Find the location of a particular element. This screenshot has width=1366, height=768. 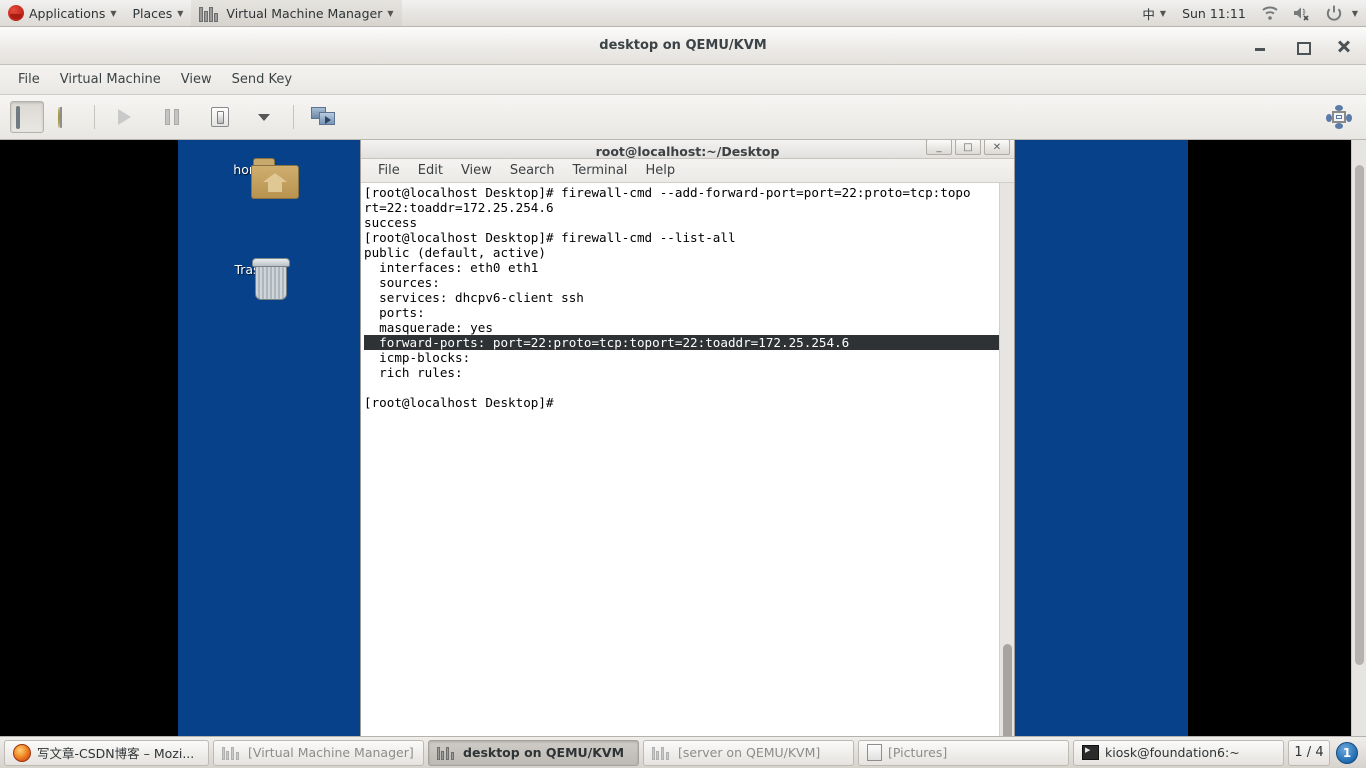

workspace-switcher: 1 / 4 1 is located at coordinates (1325, 752).